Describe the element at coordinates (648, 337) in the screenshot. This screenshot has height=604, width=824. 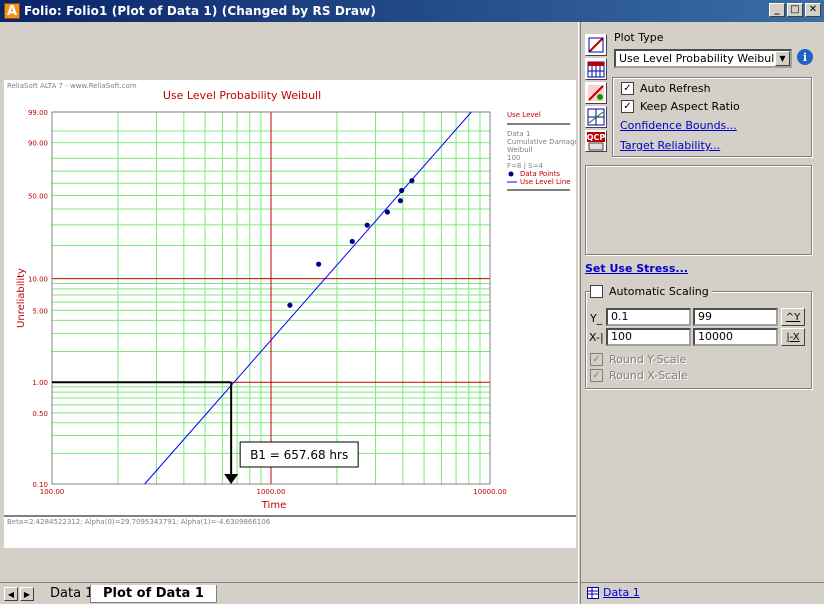
I see `x-min-input: 100` at that location.